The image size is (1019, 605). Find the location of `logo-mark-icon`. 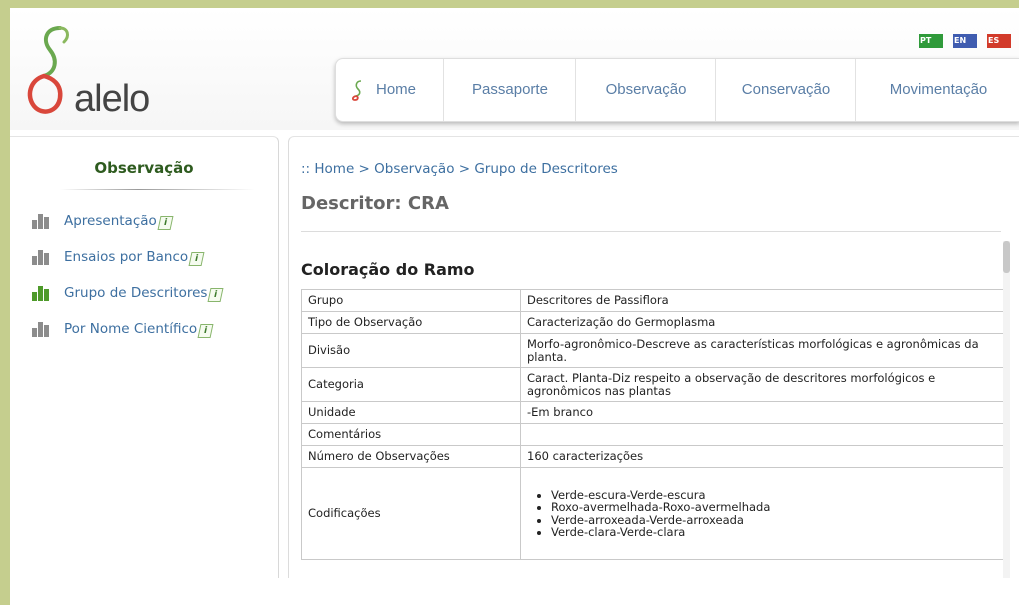

logo-mark-icon is located at coordinates (48, 70).